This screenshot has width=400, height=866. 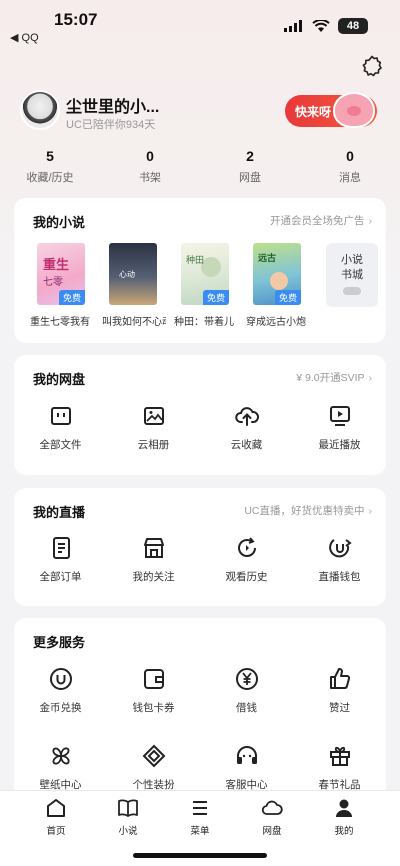 I want to click on cell-label: 金币兑换, so click(x=60, y=708).